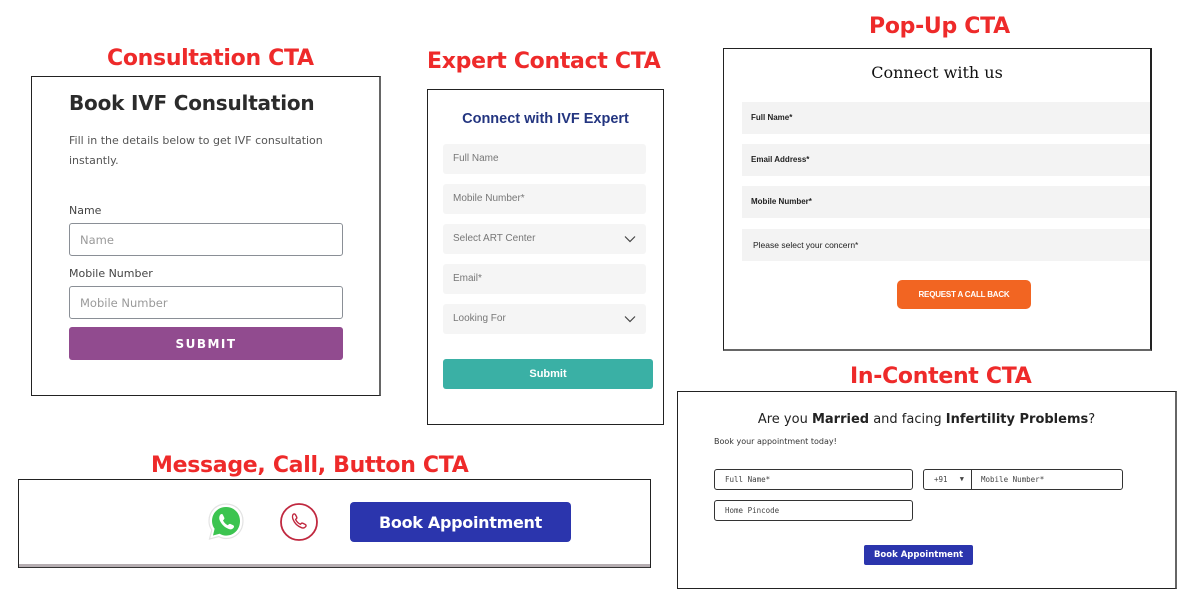 This screenshot has width=1200, height=600. I want to click on field-placeholder: Home Pincode, so click(752, 510).